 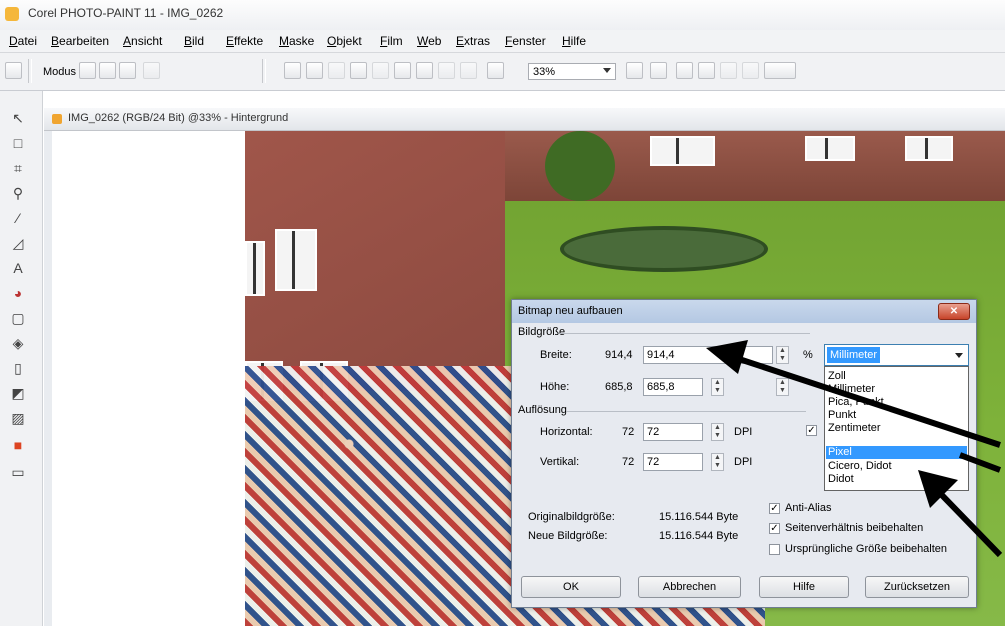 What do you see at coordinates (980, 462) in the screenshot?
I see `arrow-edge` at bounding box center [980, 462].